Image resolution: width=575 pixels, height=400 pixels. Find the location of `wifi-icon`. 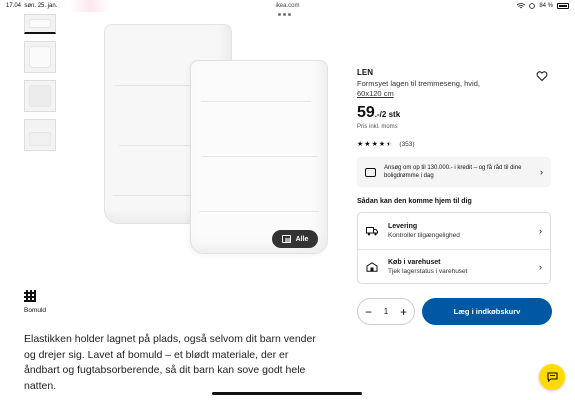

wifi-icon is located at coordinates (521, 6).